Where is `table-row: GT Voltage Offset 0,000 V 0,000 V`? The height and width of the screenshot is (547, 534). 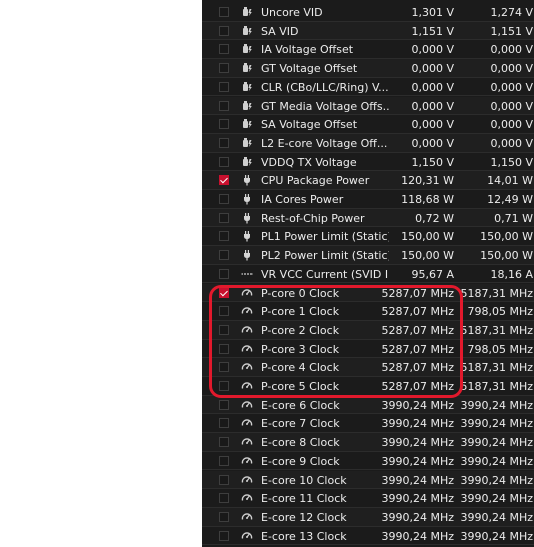 table-row: GT Voltage Offset 0,000 V 0,000 V is located at coordinates (368, 68).